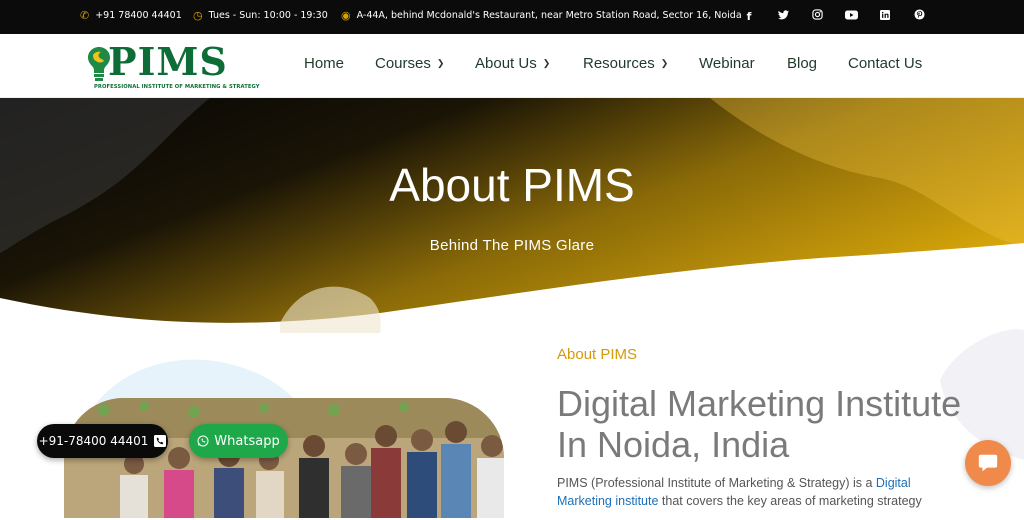 Image resolution: width=1024 pixels, height=520 pixels. I want to click on nav-home: Home, so click(324, 63).